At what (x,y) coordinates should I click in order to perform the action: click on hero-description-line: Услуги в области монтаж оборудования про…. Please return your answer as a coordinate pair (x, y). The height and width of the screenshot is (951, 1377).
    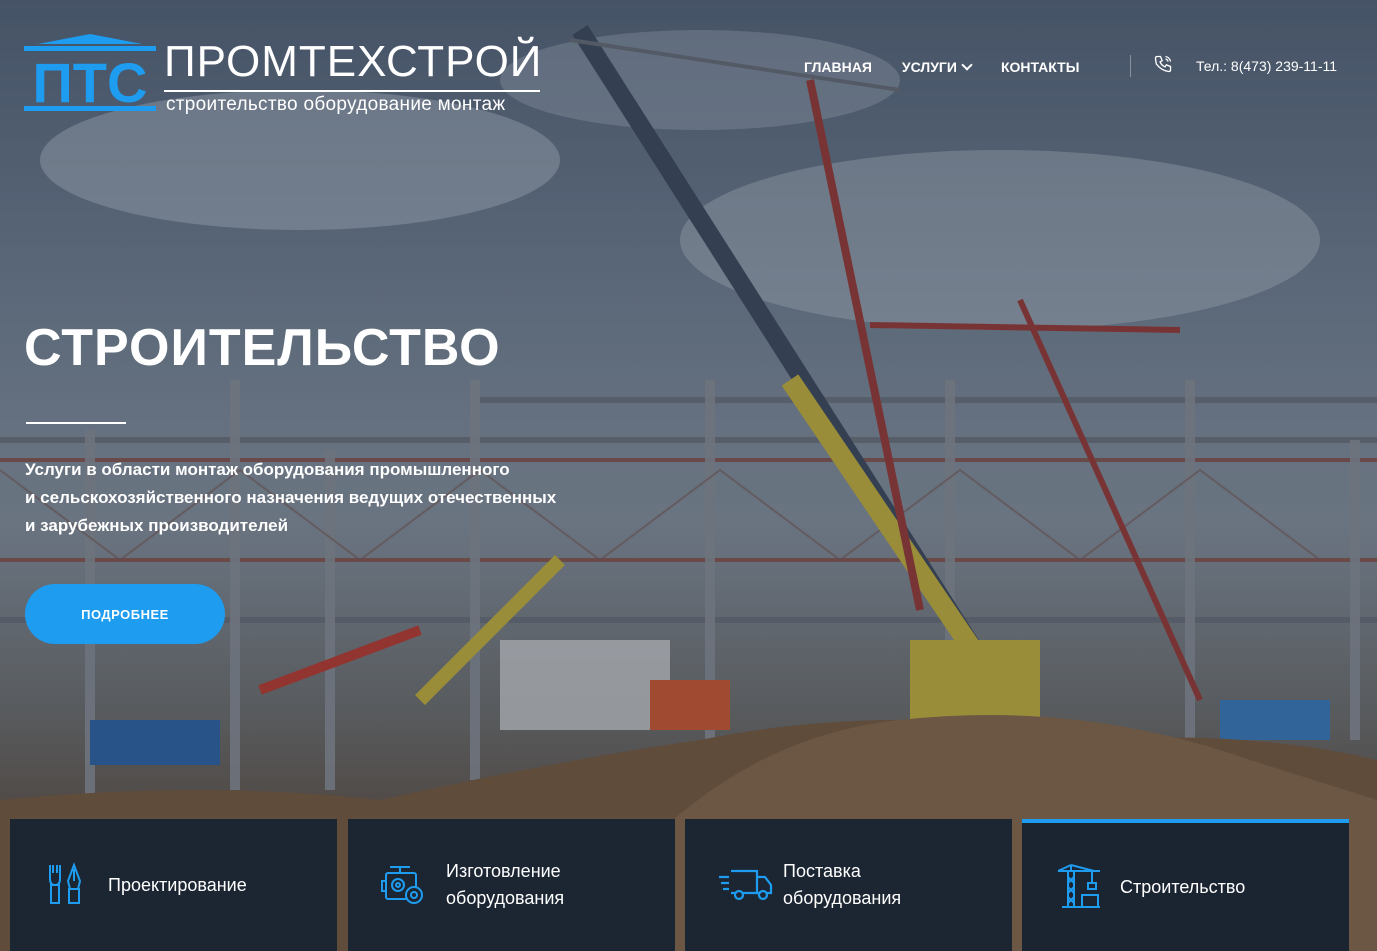
    Looking at the image, I should click on (267, 469).